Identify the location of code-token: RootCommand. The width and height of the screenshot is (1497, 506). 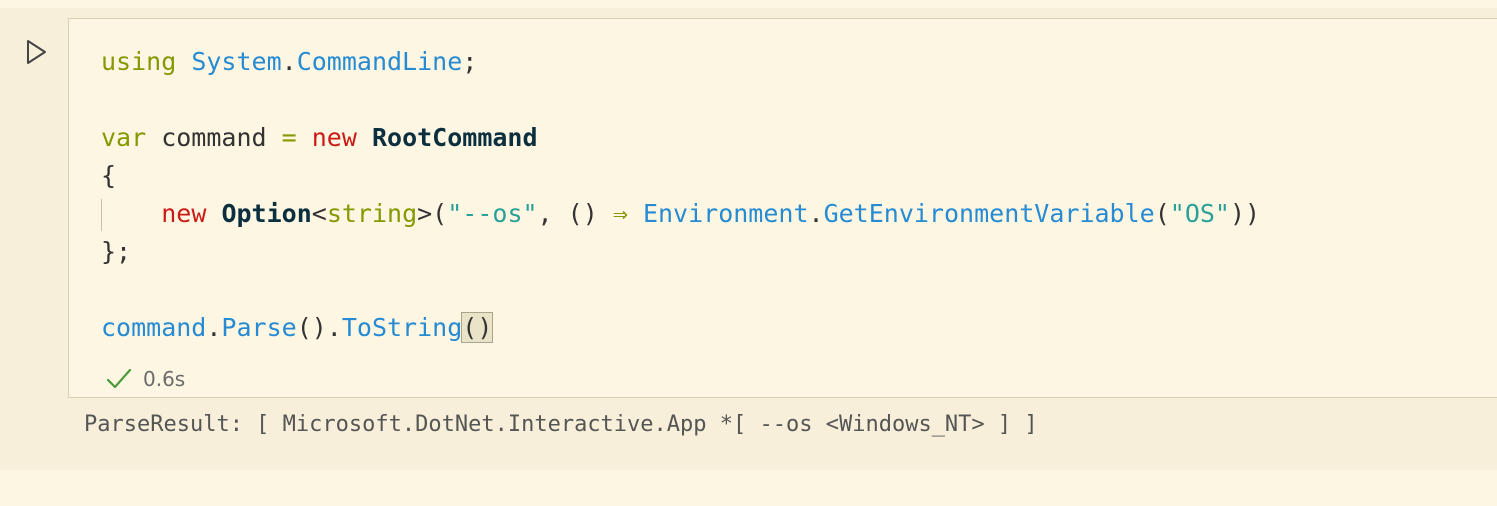
(454, 137).